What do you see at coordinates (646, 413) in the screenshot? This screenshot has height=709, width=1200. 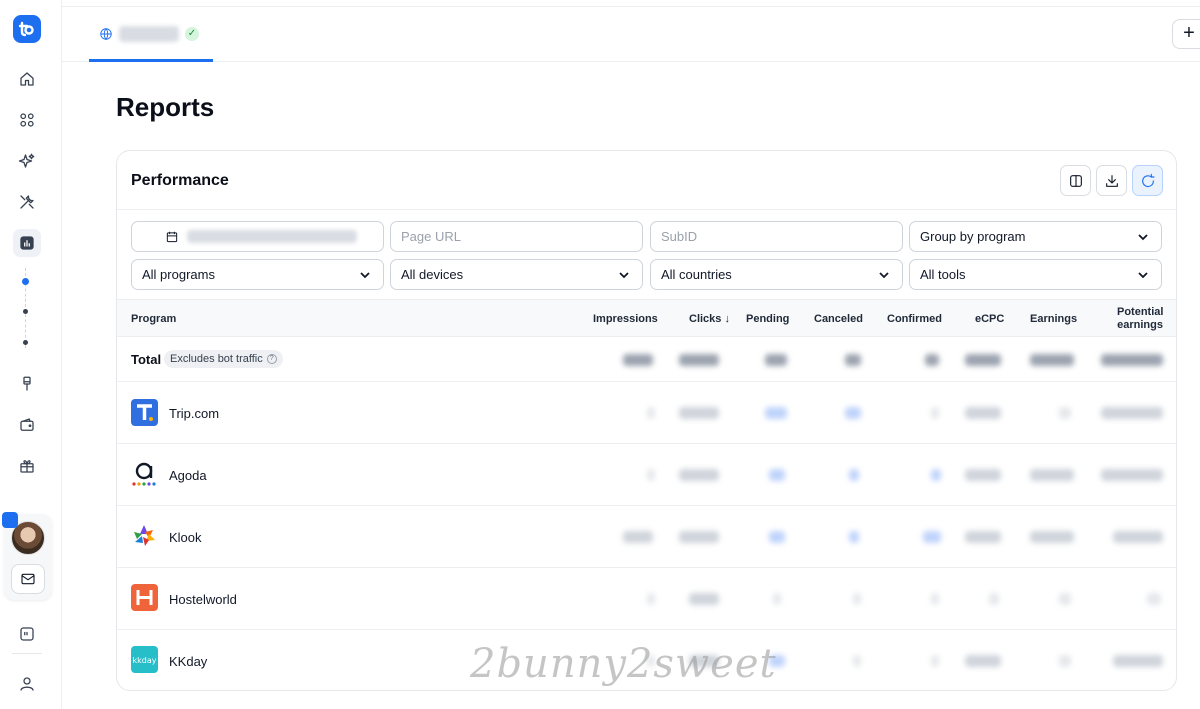 I see `table-row: Trip.com` at bounding box center [646, 413].